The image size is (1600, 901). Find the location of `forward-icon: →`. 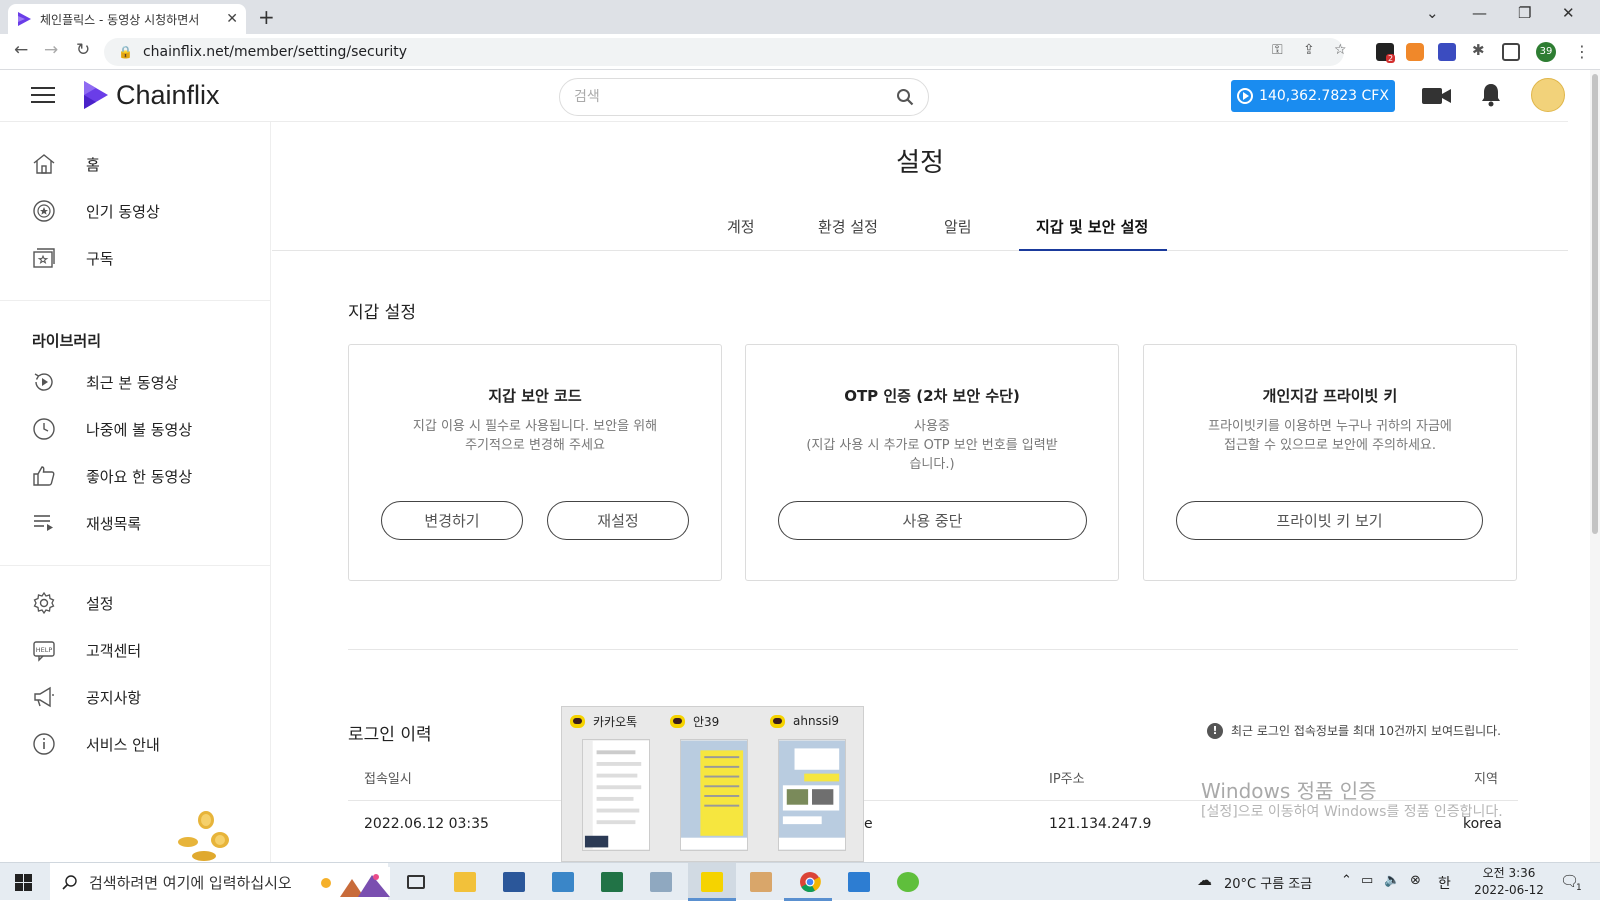

forward-icon: → is located at coordinates (51, 50).